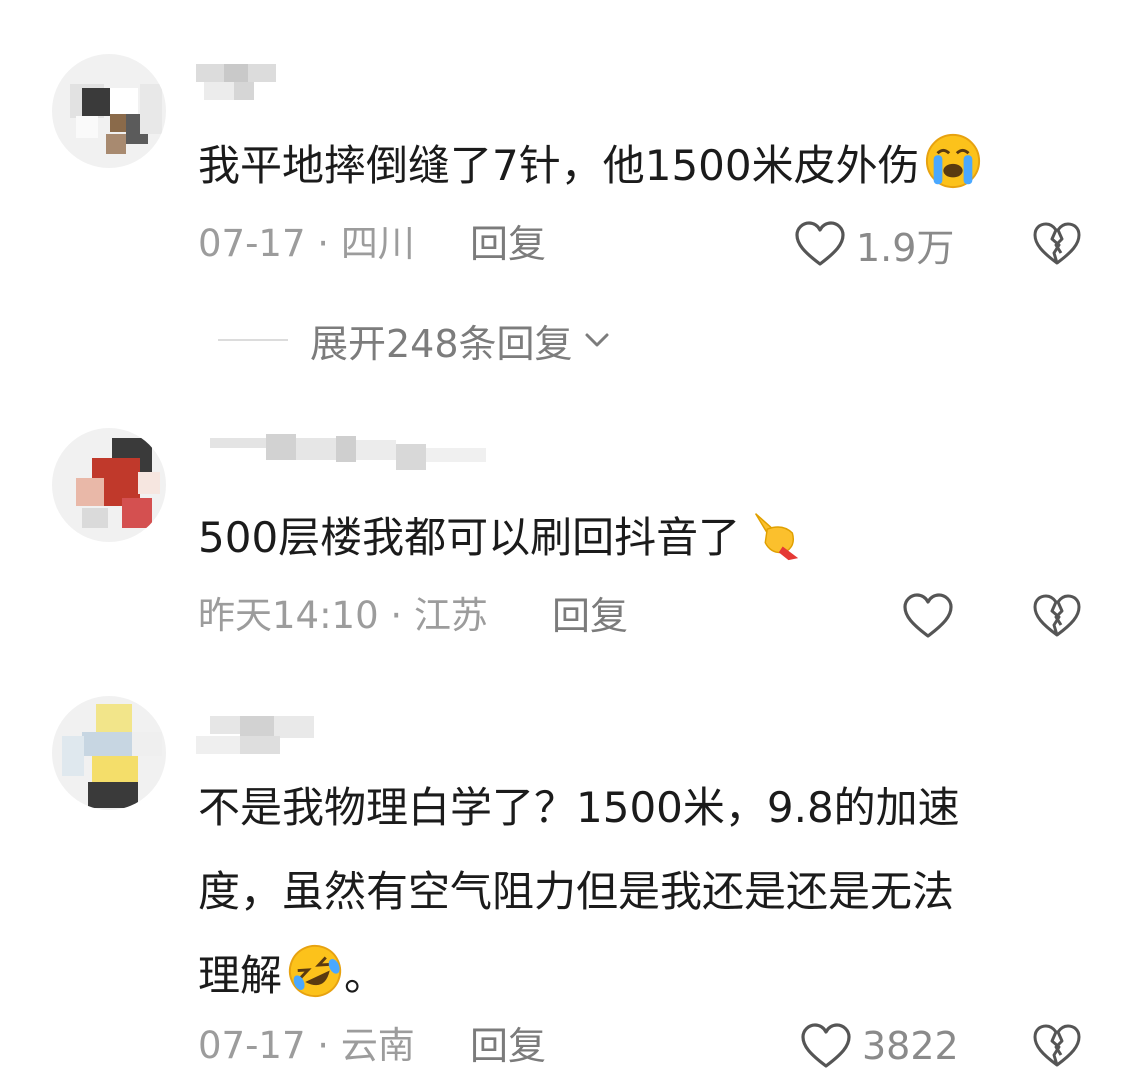 The width and height of the screenshot is (1144, 1080). What do you see at coordinates (441, 343) in the screenshot?
I see `expand-replies-label: 展开248条回复` at bounding box center [441, 343].